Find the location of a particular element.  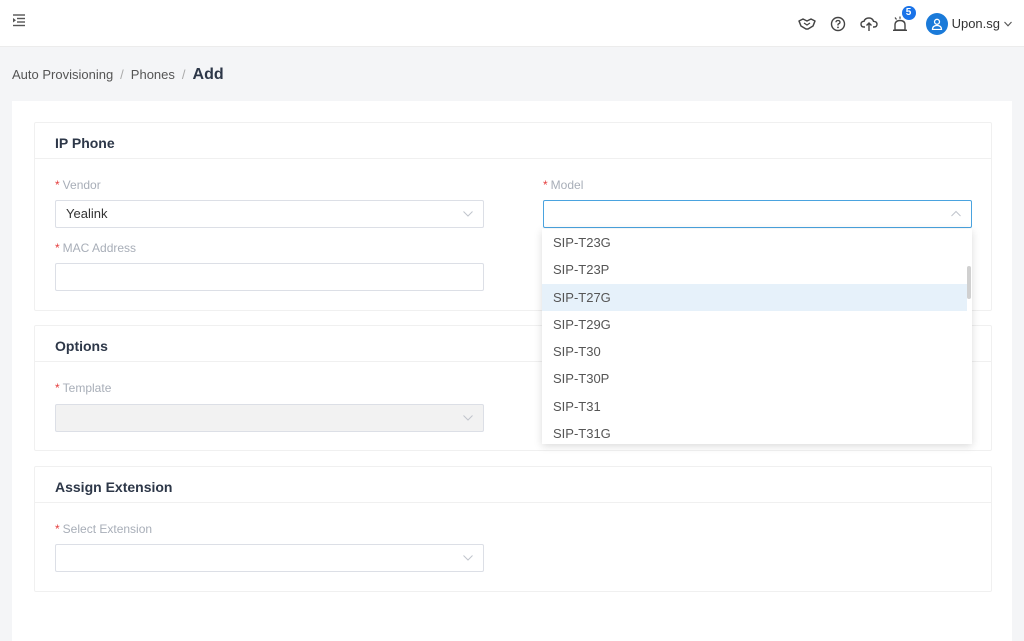

alarm-bell-icon: 5 is located at coordinates (903, 19).